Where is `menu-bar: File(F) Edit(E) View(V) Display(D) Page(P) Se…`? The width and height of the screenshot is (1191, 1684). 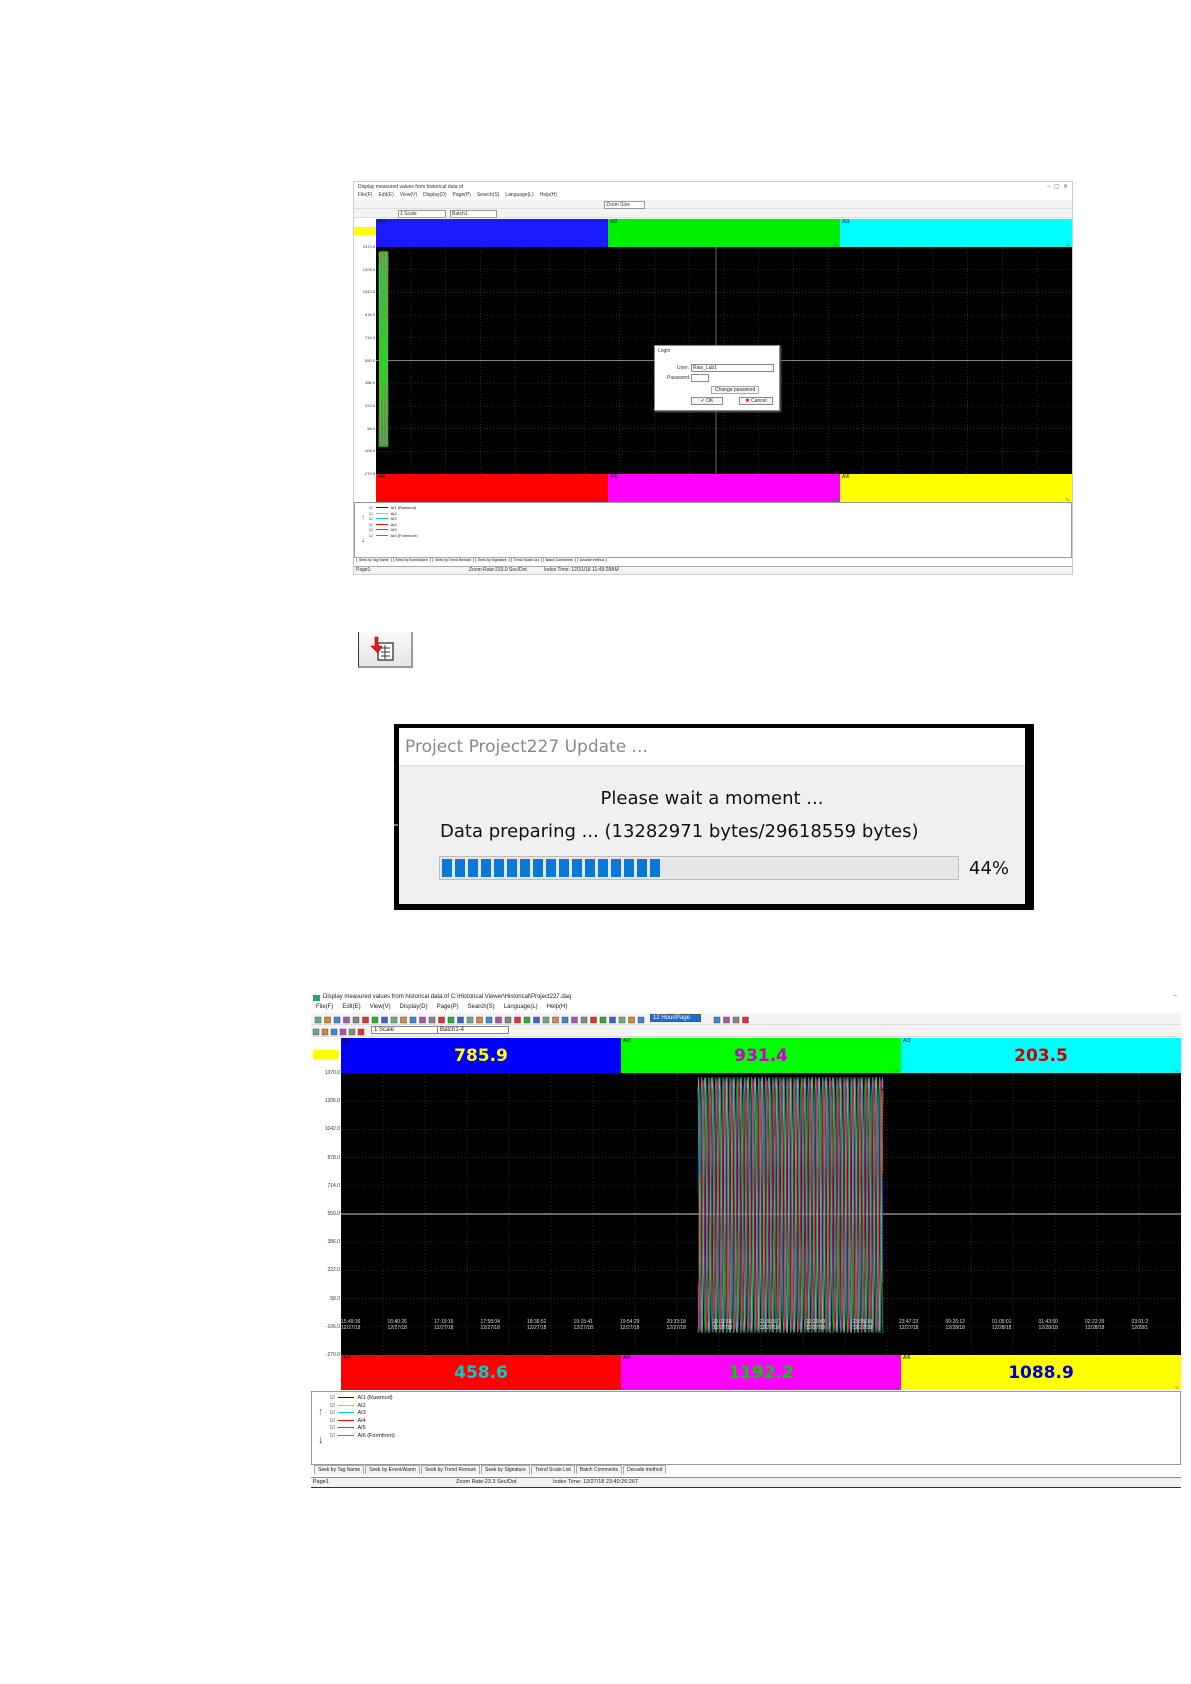 menu-bar: File(F) Edit(E) View(V) Display(D) Page(P) Se… is located at coordinates (446, 1007).